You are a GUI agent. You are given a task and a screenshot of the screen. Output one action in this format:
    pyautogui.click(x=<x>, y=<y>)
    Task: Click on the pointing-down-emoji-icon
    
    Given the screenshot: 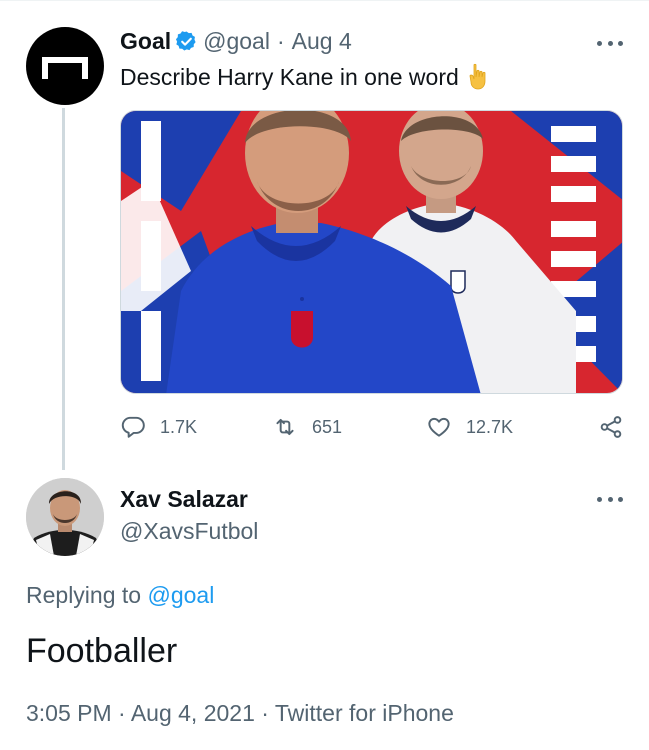 What is the action you would take?
    pyautogui.click(x=477, y=76)
    